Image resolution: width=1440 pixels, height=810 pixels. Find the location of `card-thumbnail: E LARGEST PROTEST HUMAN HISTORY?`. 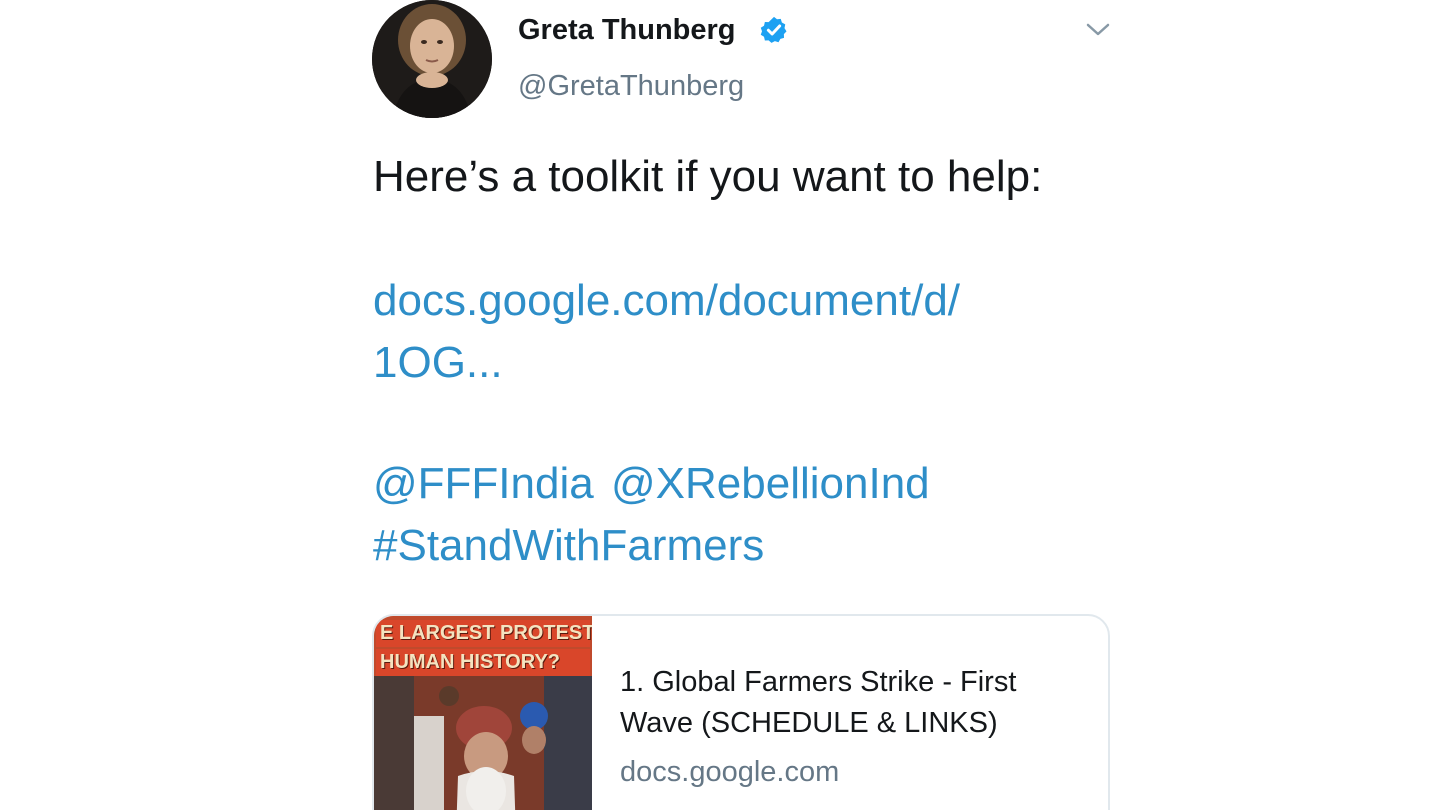

card-thumbnail: E LARGEST PROTEST HUMAN HISTORY? is located at coordinates (483, 713).